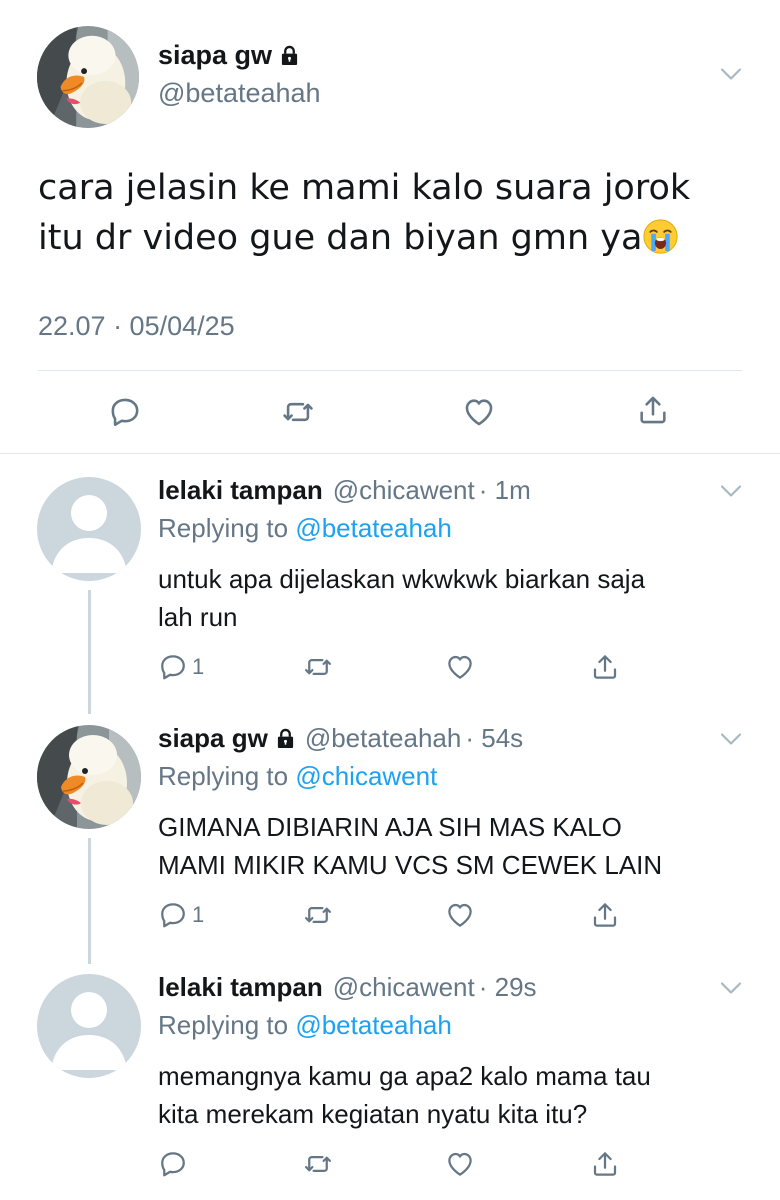 This screenshot has width=780, height=1200. What do you see at coordinates (494, 738) in the screenshot?
I see `relative-time: · 54s` at bounding box center [494, 738].